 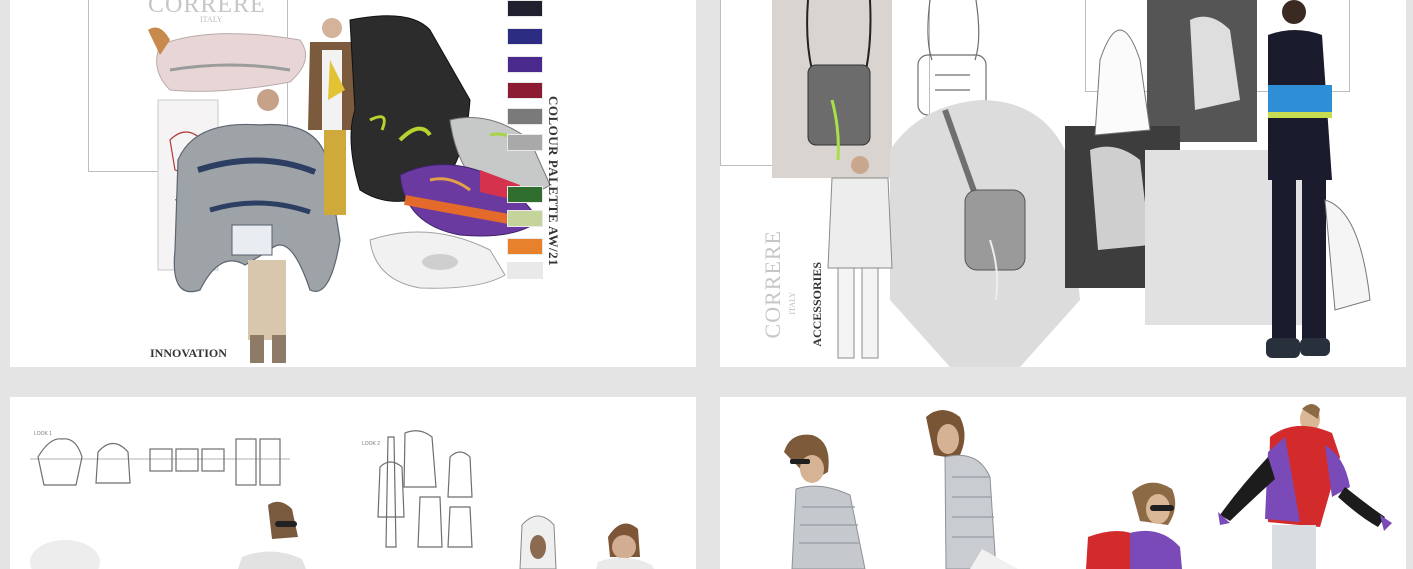 What do you see at coordinates (1318, 179) in the screenshot?
I see `model-track-top` at bounding box center [1318, 179].